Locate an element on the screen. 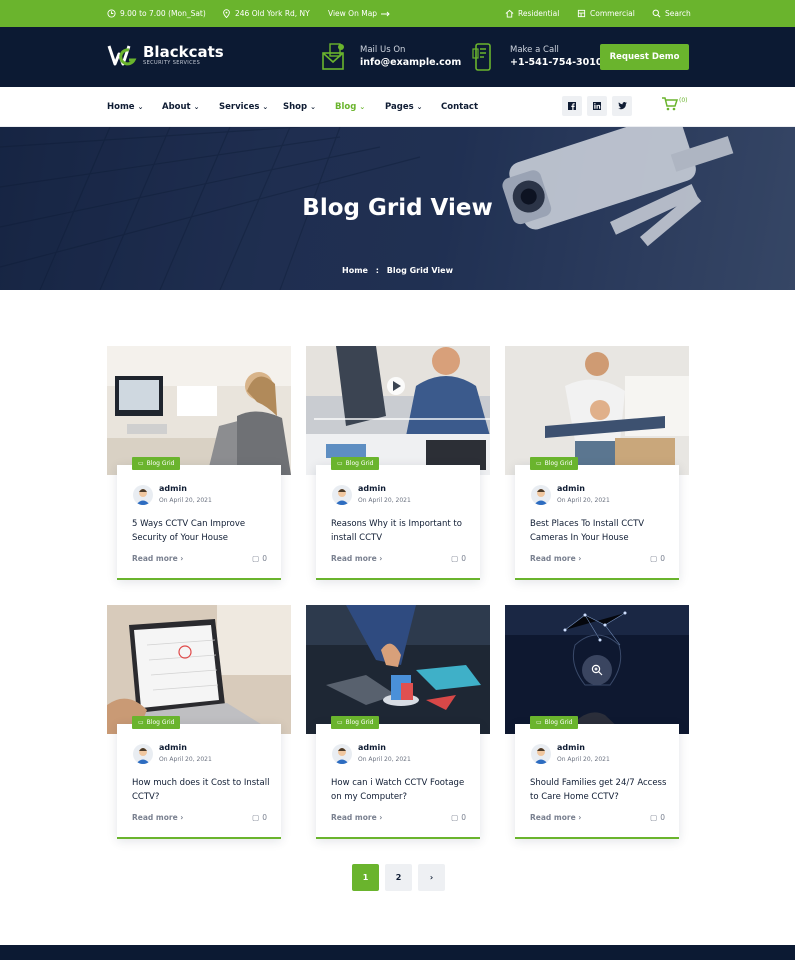  nav-item-about: About ⌄ is located at coordinates (181, 107).